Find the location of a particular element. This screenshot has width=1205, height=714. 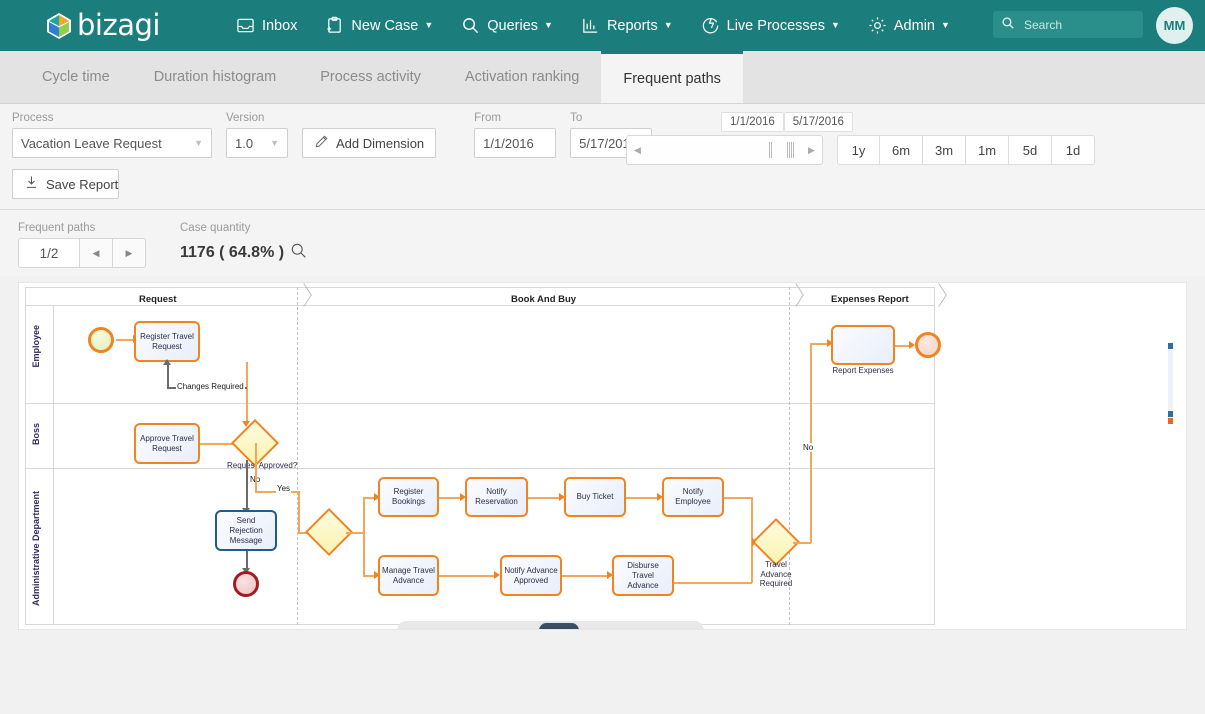

preset-6m: 6m is located at coordinates (901, 150).